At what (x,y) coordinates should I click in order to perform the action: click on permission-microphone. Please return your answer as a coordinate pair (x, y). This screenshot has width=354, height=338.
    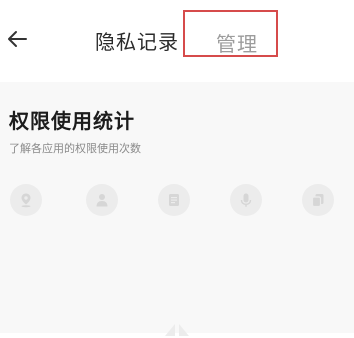
    Looking at the image, I should click on (246, 200).